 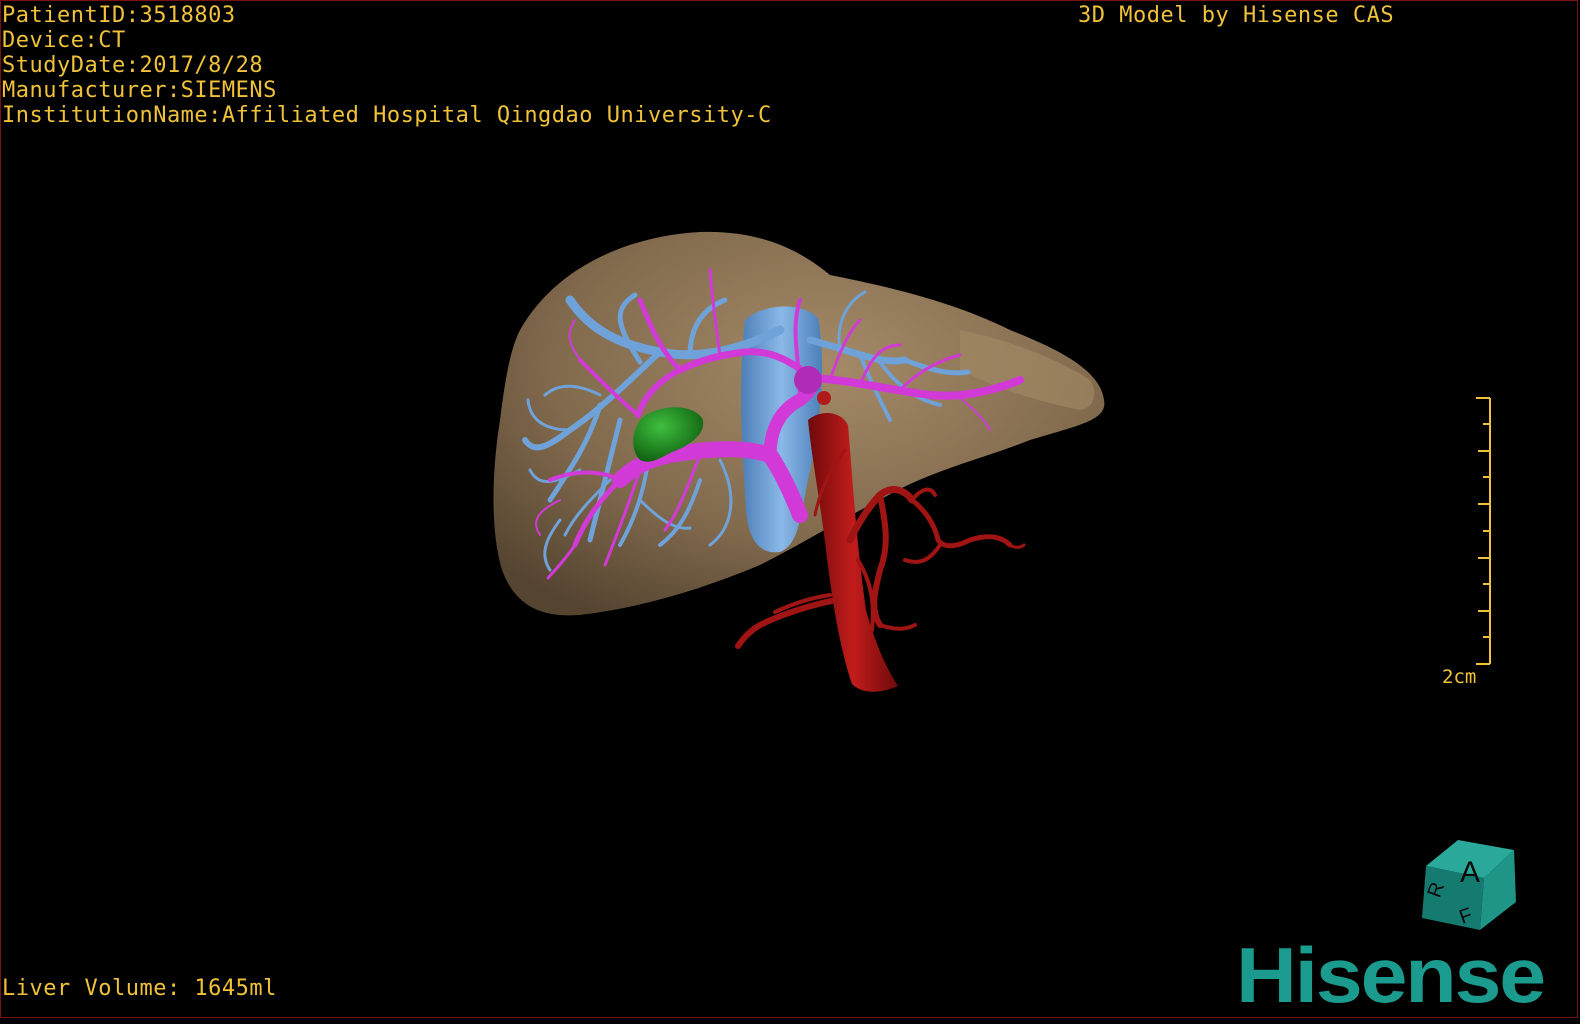 I want to click on model-credit: 3D Model by Hisense CAS, so click(x=1236, y=15).